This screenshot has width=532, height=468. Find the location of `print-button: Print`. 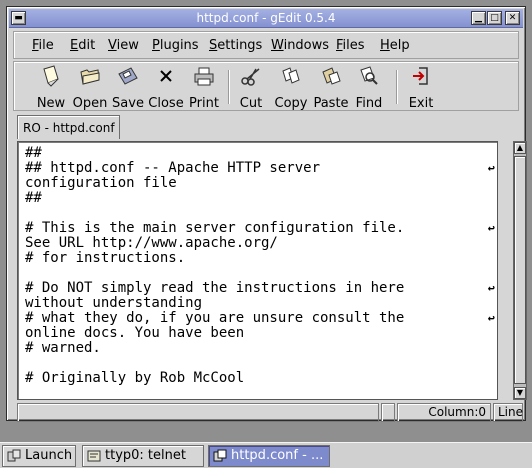

print-button: Print is located at coordinates (204, 87).